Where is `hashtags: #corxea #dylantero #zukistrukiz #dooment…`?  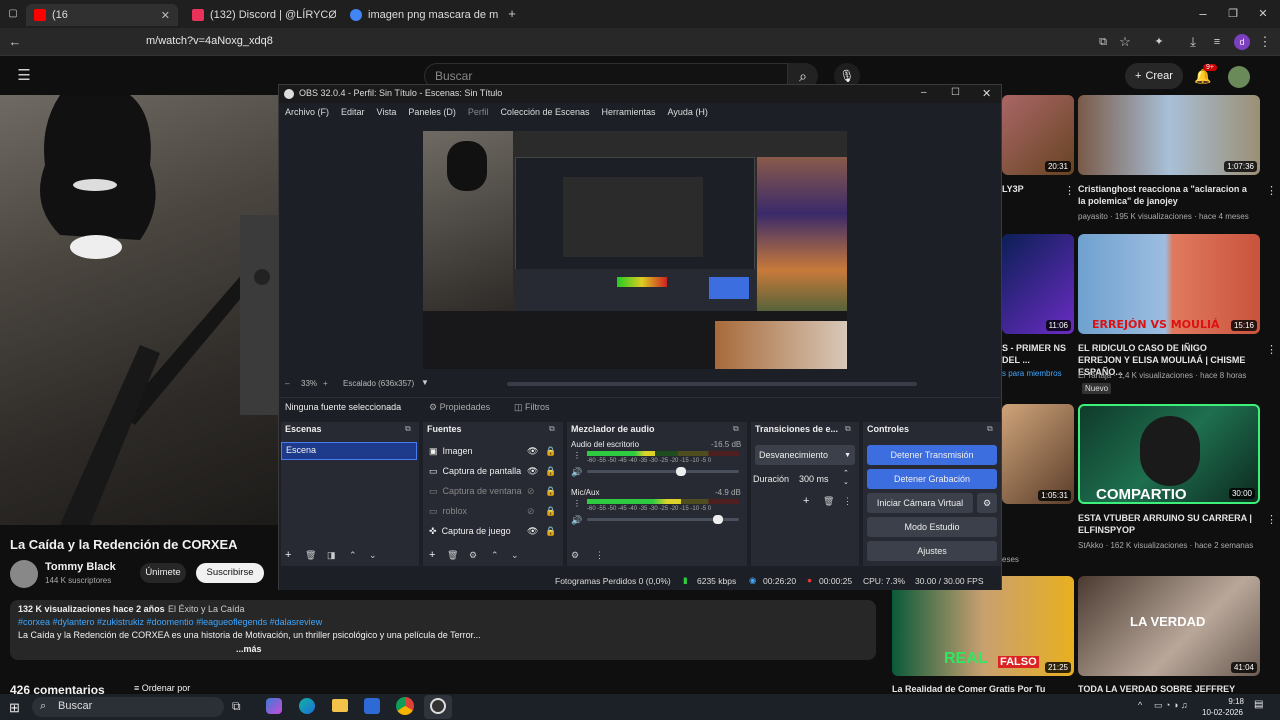
hashtags: #corxea #dylantero #zukistrukiz #dooment… is located at coordinates (170, 622).